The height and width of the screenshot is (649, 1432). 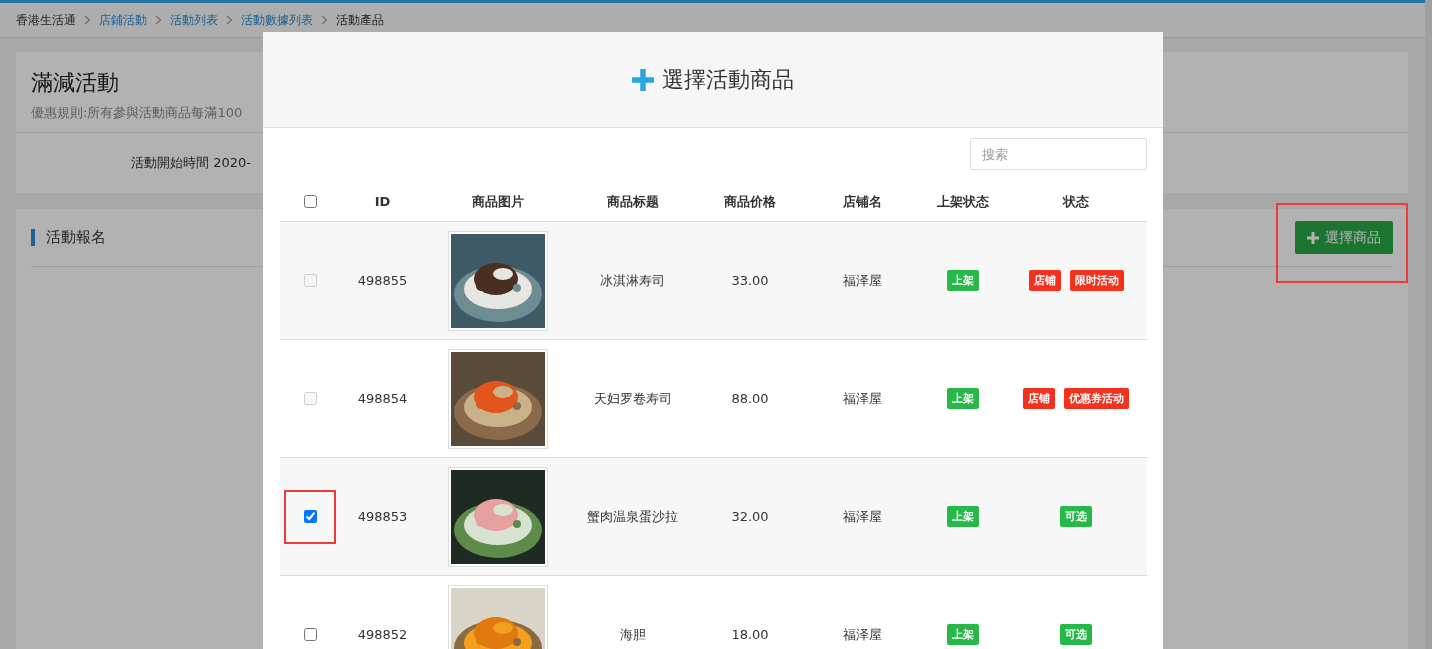 What do you see at coordinates (497, 201) in the screenshot?
I see `column-header: 商品图片` at bounding box center [497, 201].